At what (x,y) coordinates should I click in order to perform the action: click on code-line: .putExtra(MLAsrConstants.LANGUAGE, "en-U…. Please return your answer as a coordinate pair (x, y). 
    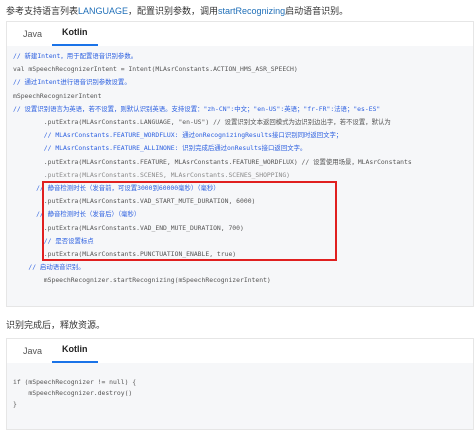
    Looking at the image, I should click on (202, 122).